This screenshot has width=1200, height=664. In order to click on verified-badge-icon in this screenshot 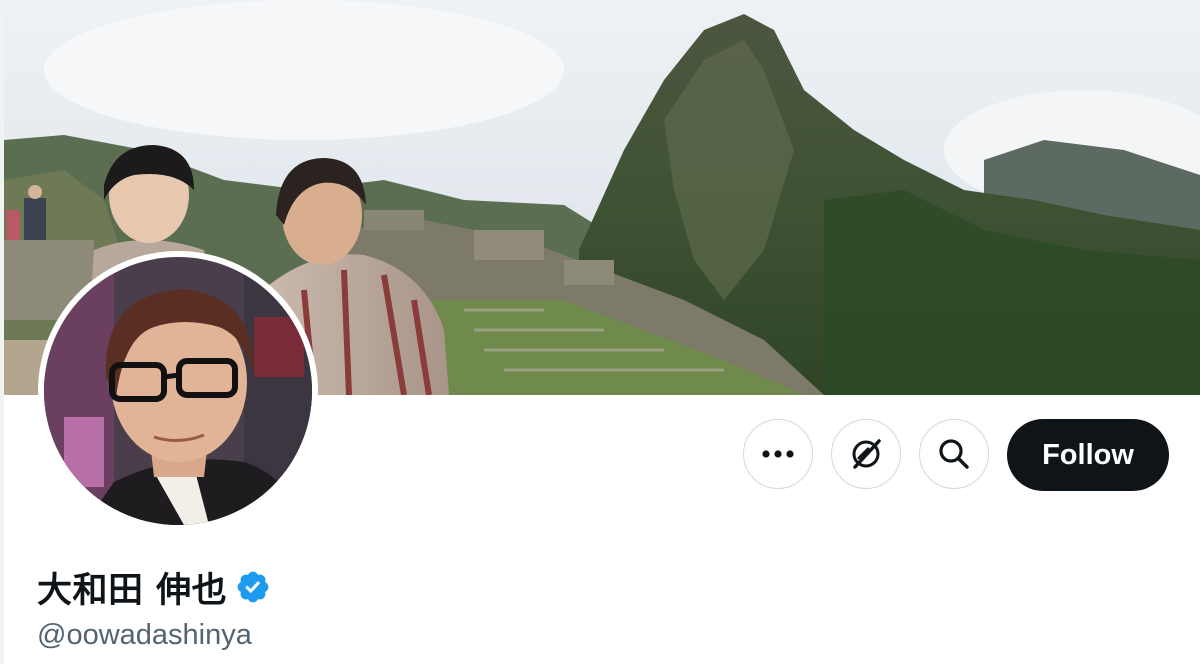, I will do `click(253, 587)`.